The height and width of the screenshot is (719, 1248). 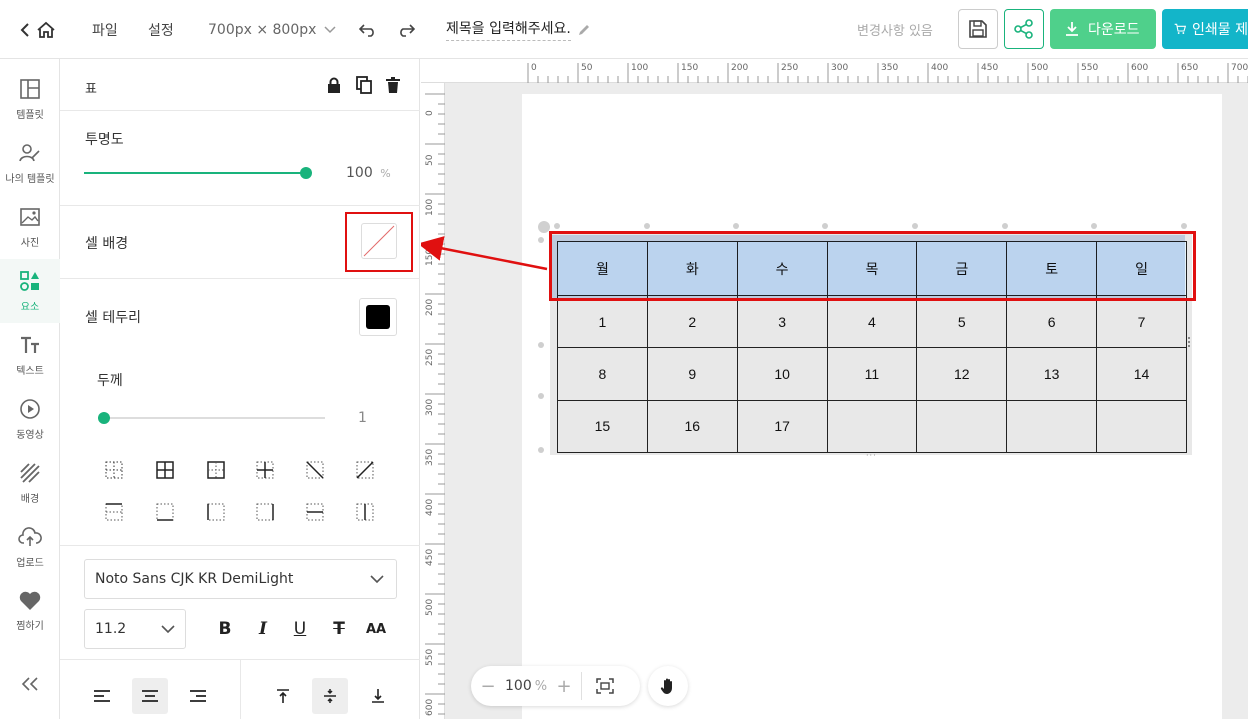 What do you see at coordinates (330, 696) in the screenshot?
I see `valign-middle-button` at bounding box center [330, 696].